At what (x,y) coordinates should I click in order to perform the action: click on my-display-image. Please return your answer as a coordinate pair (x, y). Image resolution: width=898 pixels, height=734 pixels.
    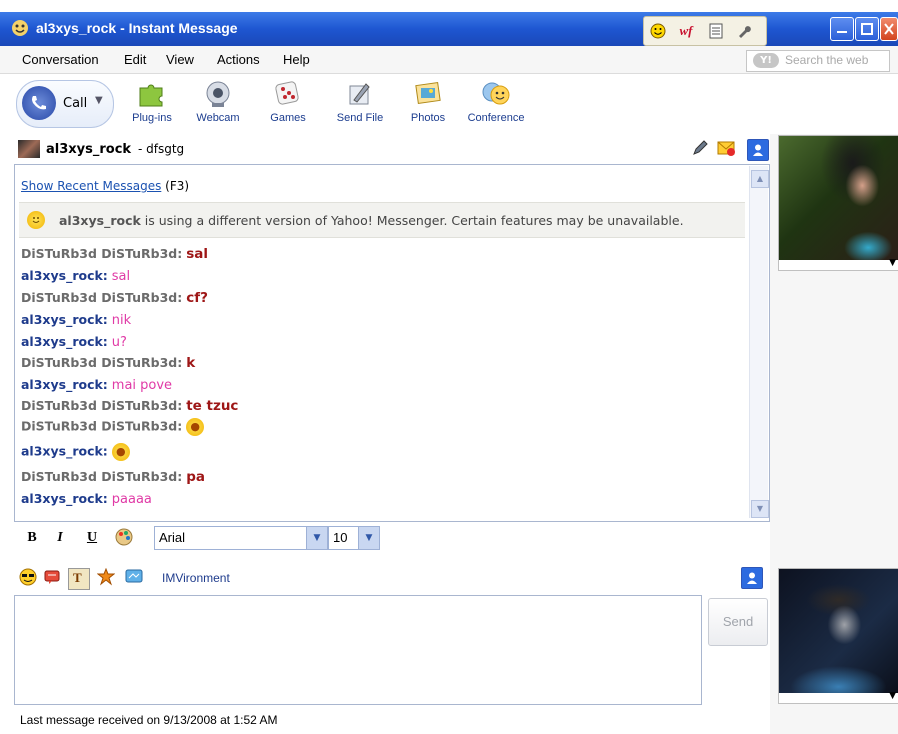
    Looking at the image, I should click on (838, 631).